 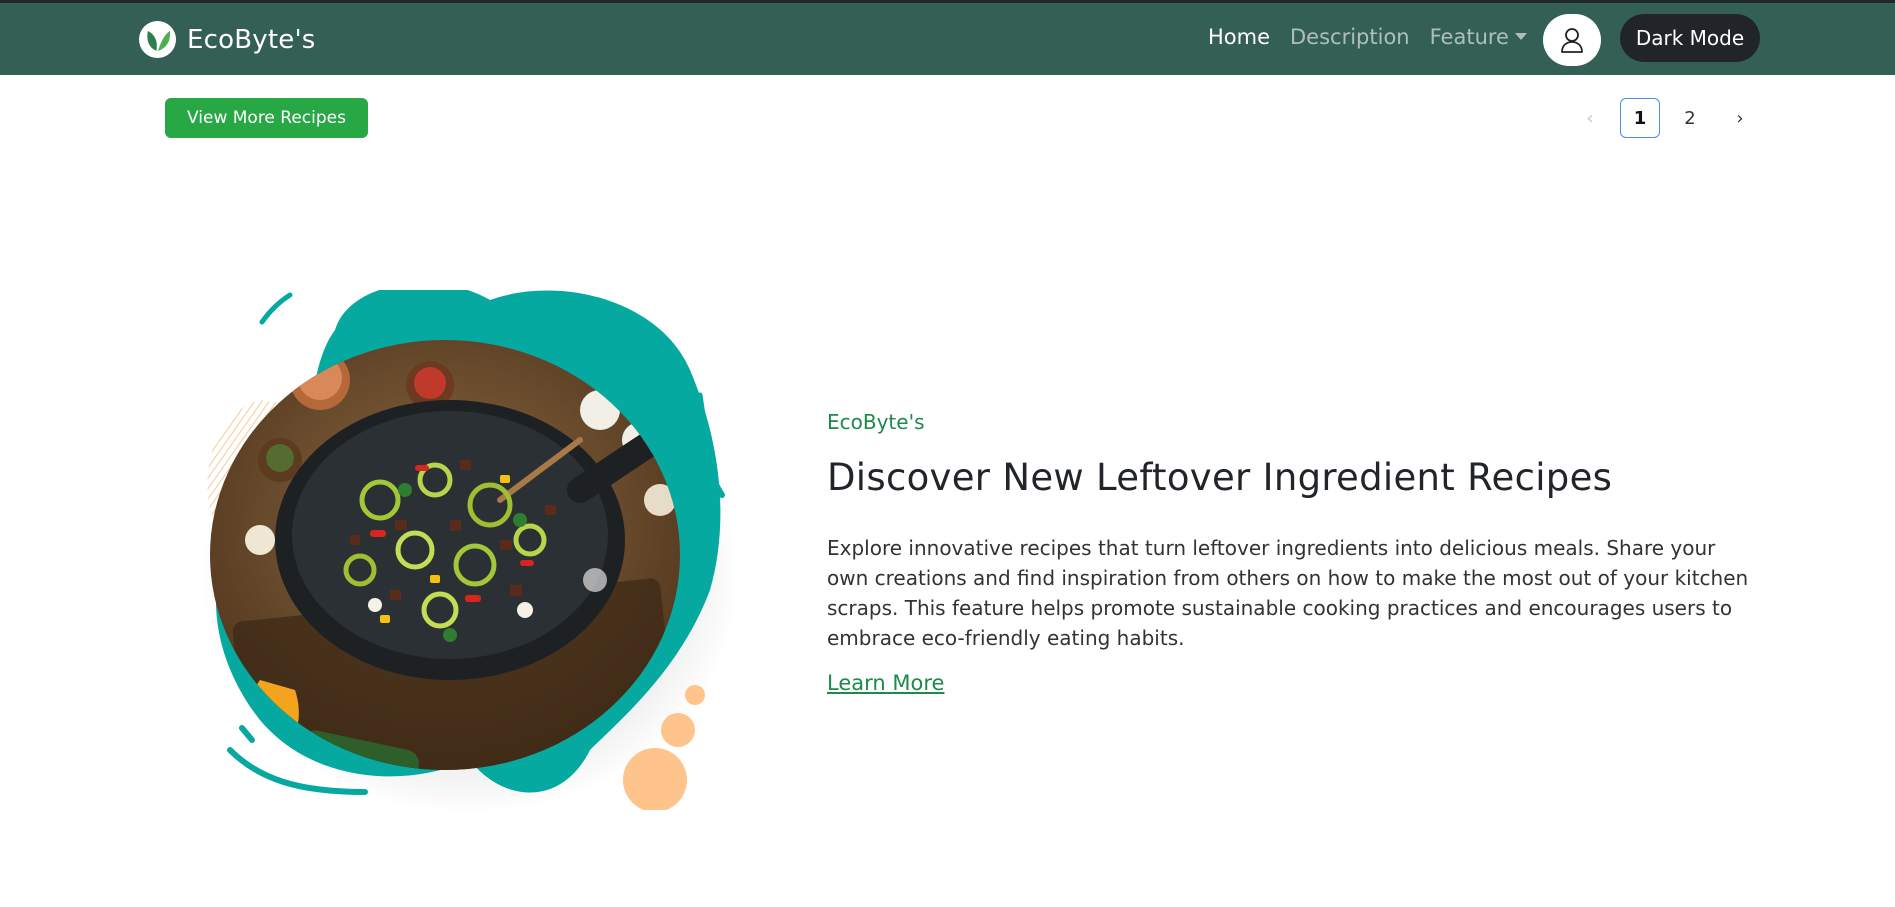 I want to click on pagination-next-button: ›, so click(x=1740, y=118).